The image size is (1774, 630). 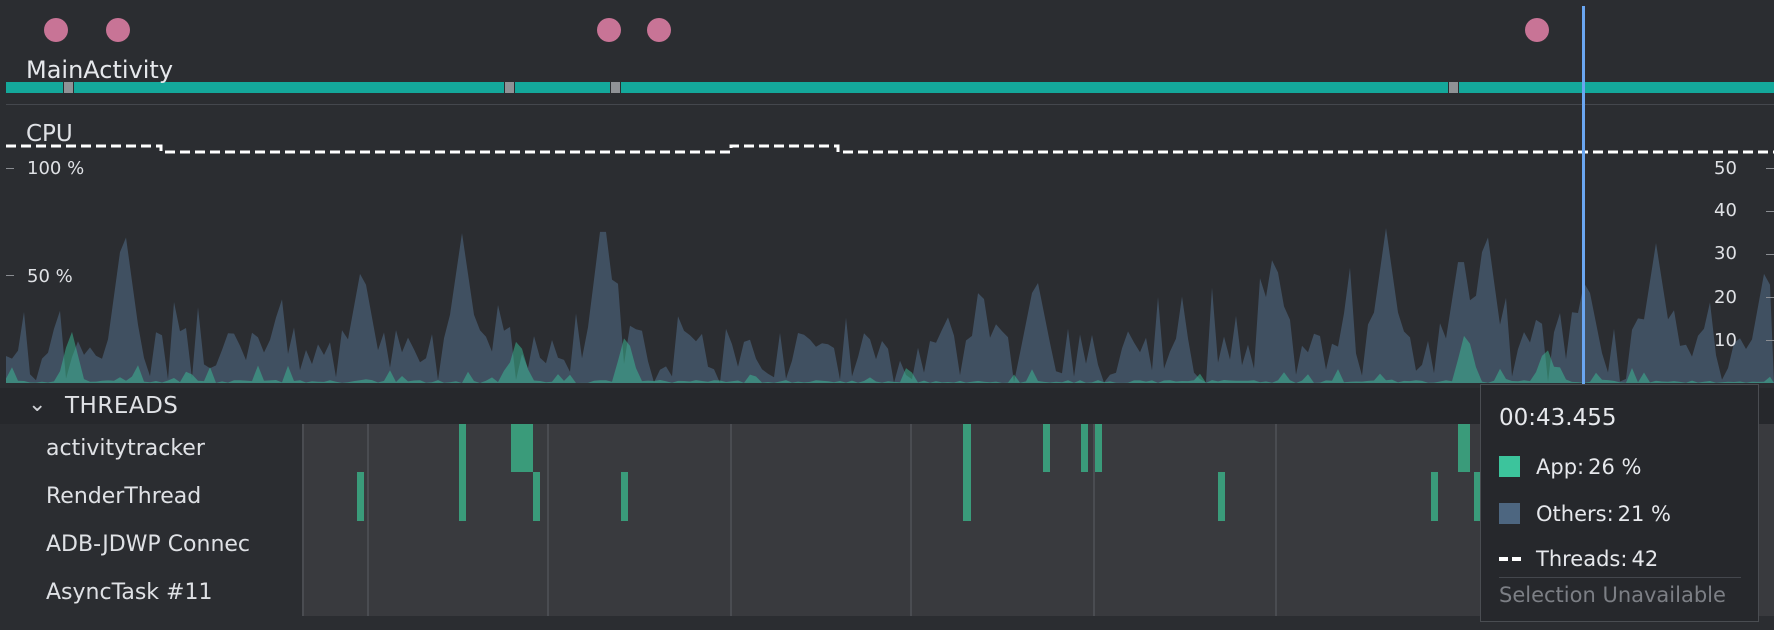 What do you see at coordinates (125, 448) in the screenshot?
I see `thread-name: activitytracker` at bounding box center [125, 448].